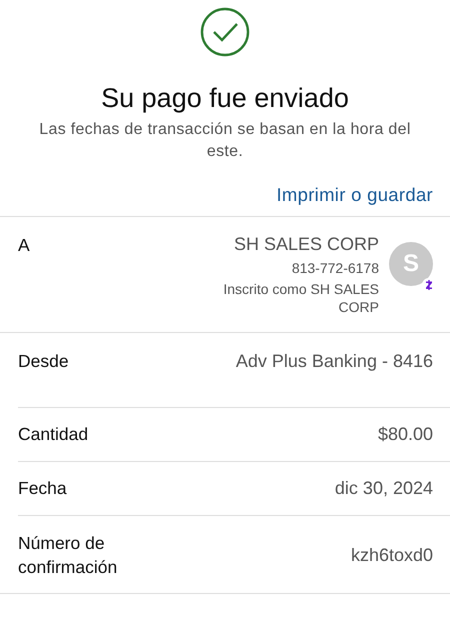 The height and width of the screenshot is (643, 450). Describe the element at coordinates (68, 555) in the screenshot. I see `field-label: Número de confirmación` at that location.